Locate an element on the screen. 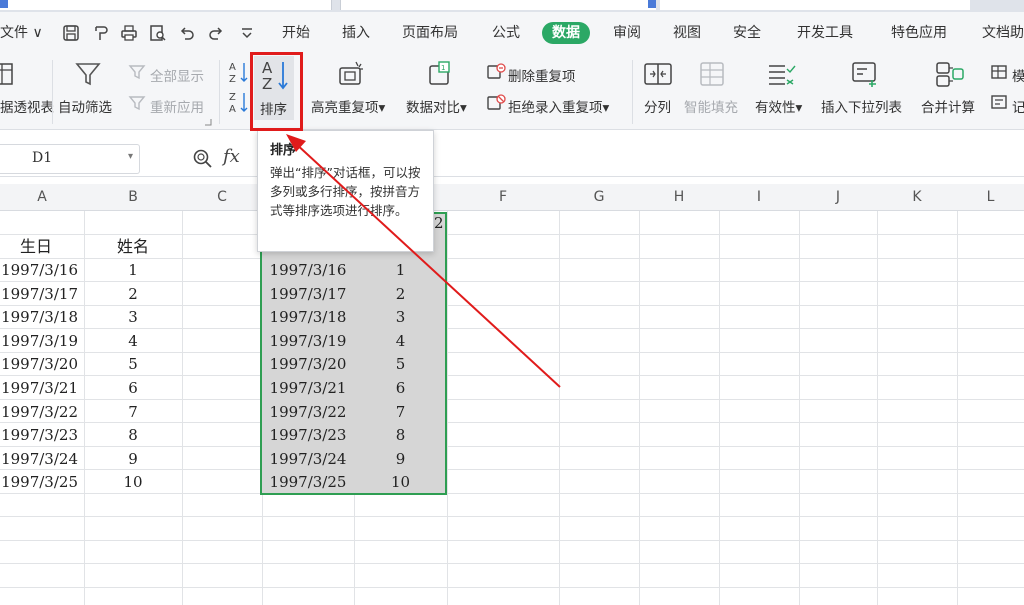 The image size is (1024, 605). table-cell-name-copy: 3 is located at coordinates (400, 318).